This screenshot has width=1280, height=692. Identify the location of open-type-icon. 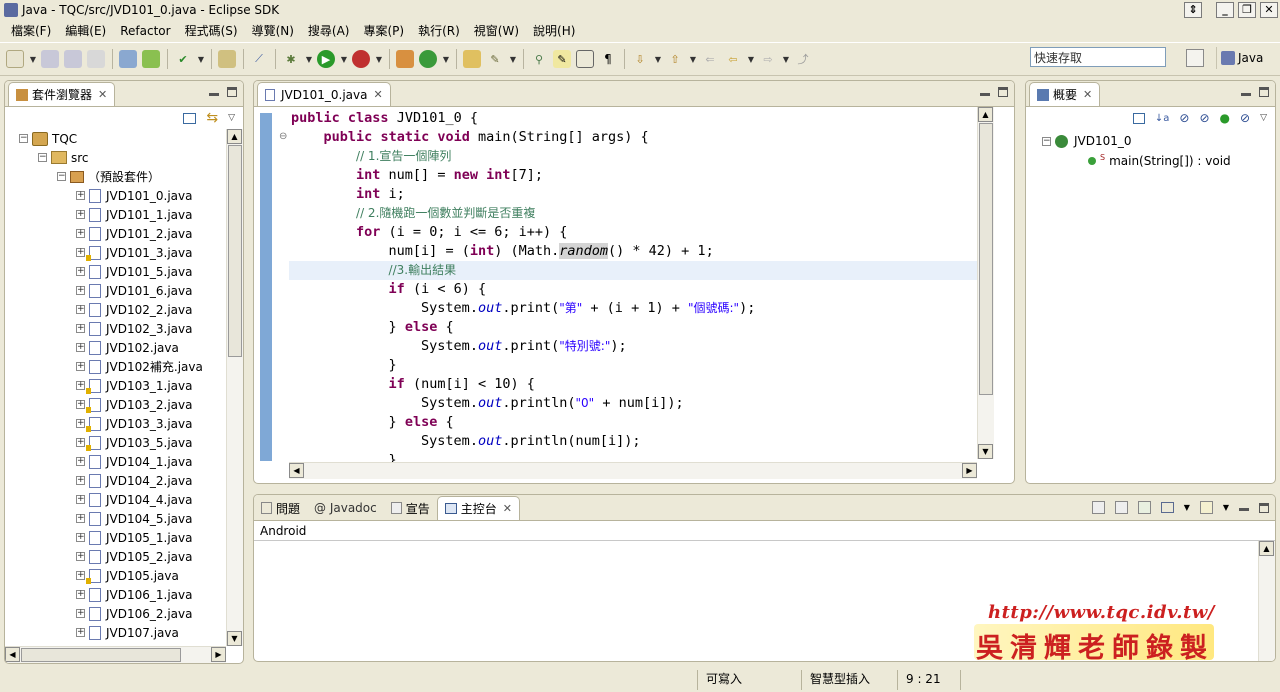
(227, 59).